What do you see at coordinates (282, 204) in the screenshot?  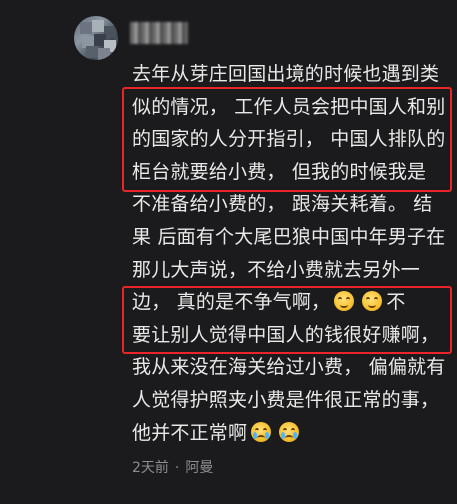 I see `comment-line-text: 不准备给小费的， 跟海关耗着。 结` at bounding box center [282, 204].